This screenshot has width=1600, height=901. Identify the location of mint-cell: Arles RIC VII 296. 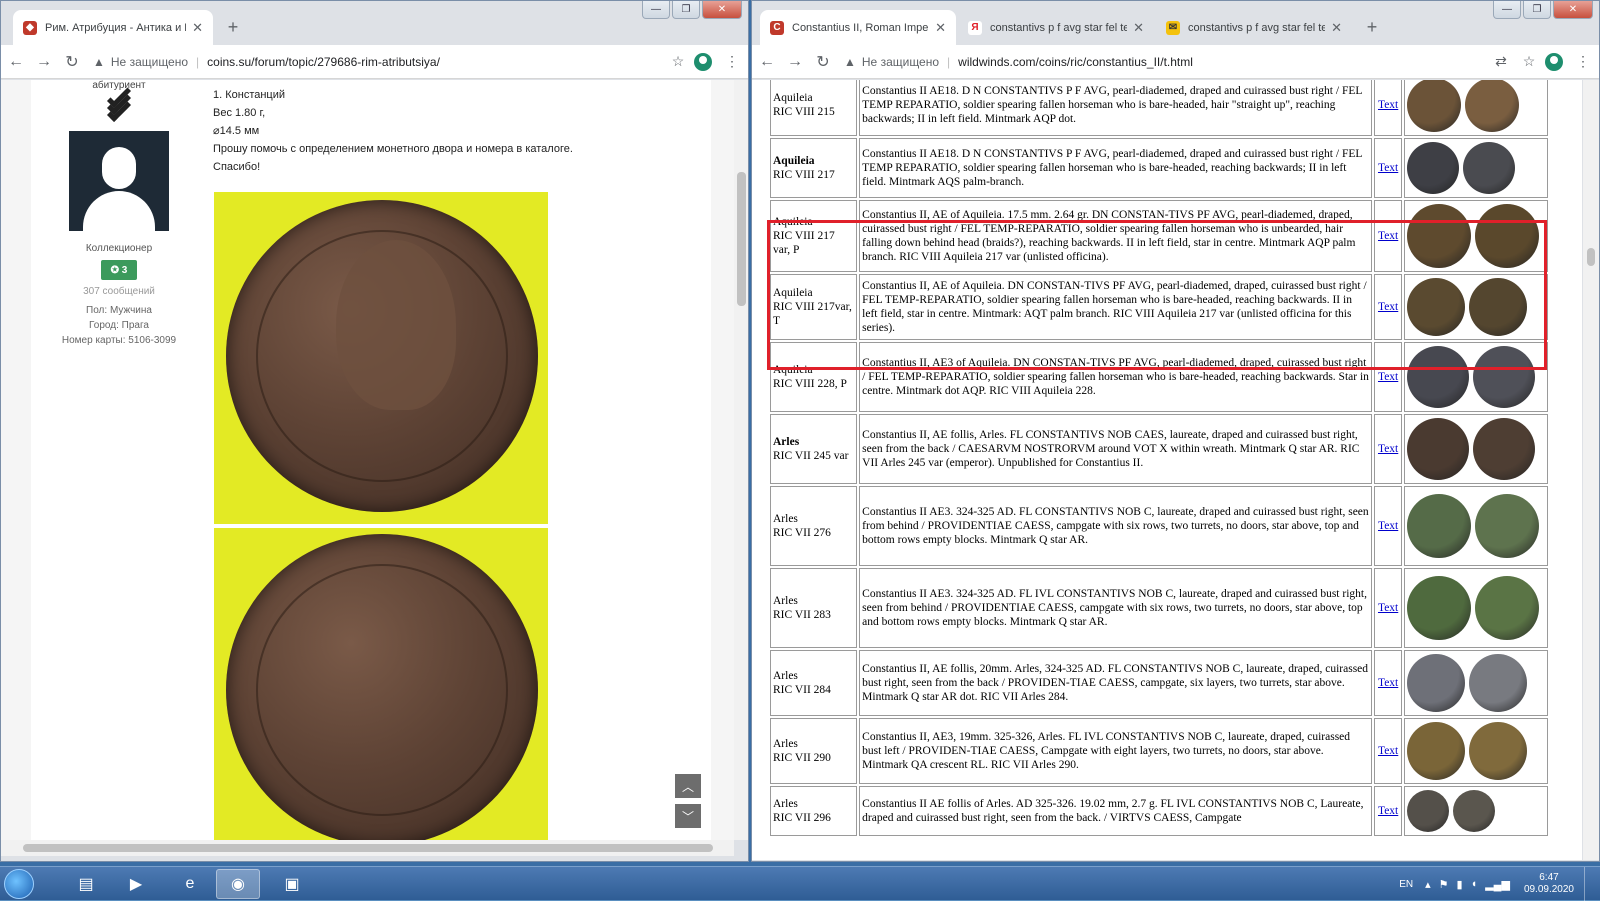
(814, 811).